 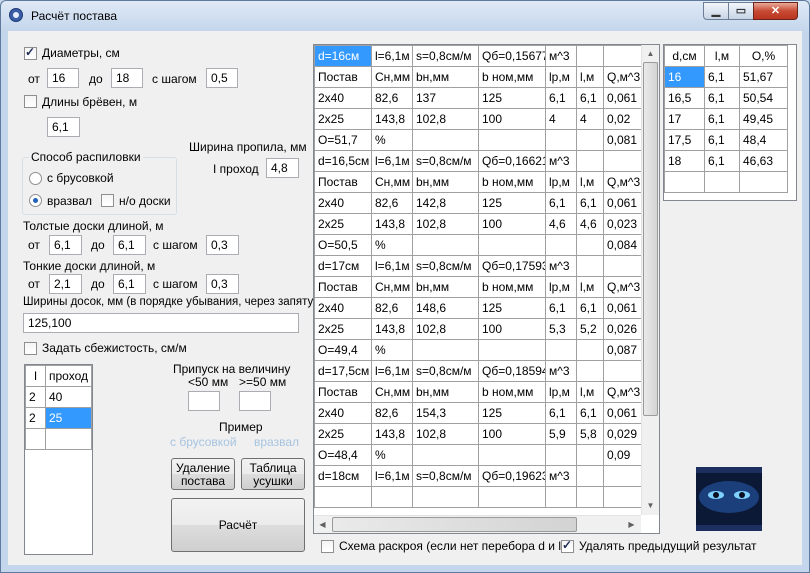 I want to click on passes-cell, so click(x=35, y=439).